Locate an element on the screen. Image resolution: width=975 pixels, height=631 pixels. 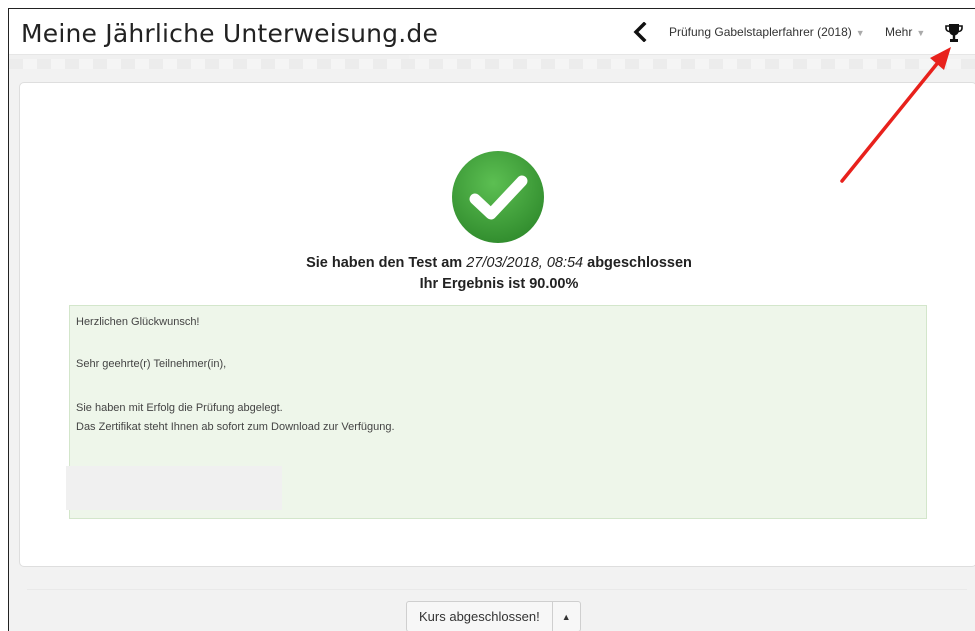
brand-title: Meine Jährliche Unterweisung.de is located at coordinates (229, 33).